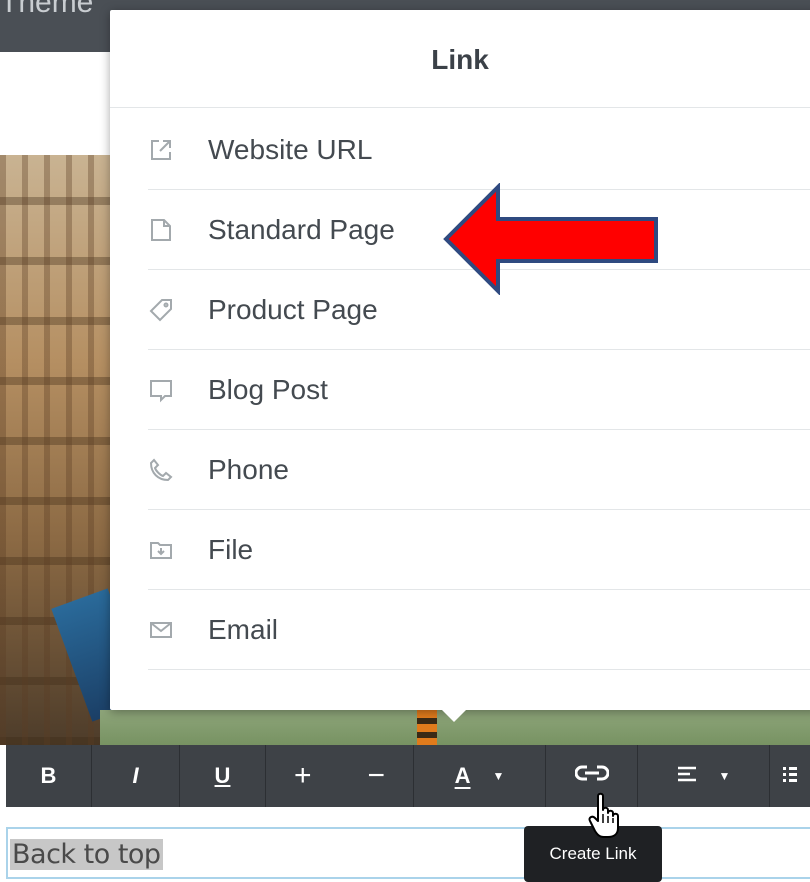  Describe the element at coordinates (704, 776) in the screenshot. I see `align-button: ▼` at that location.